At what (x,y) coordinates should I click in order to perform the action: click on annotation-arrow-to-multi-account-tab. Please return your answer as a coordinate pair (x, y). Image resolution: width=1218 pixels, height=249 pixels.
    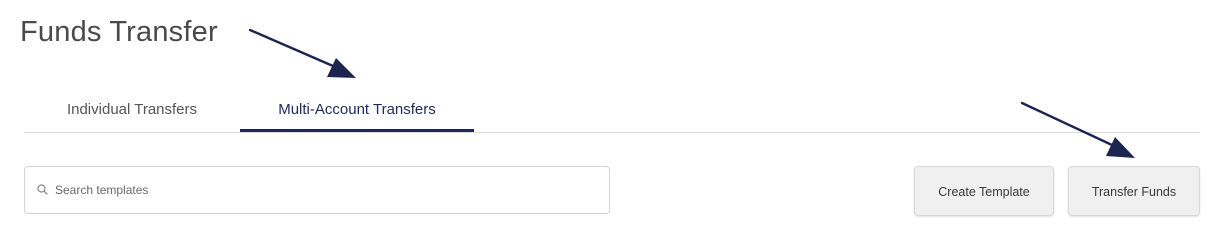
    Looking at the image, I should click on (302, 53).